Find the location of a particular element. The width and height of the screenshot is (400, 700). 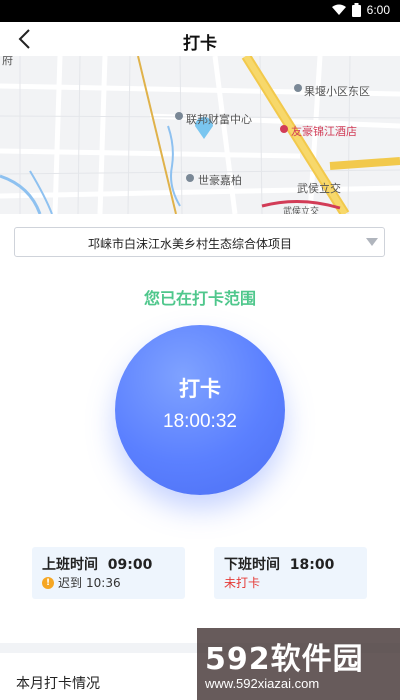

status-bar: 6:00 is located at coordinates (200, 11).